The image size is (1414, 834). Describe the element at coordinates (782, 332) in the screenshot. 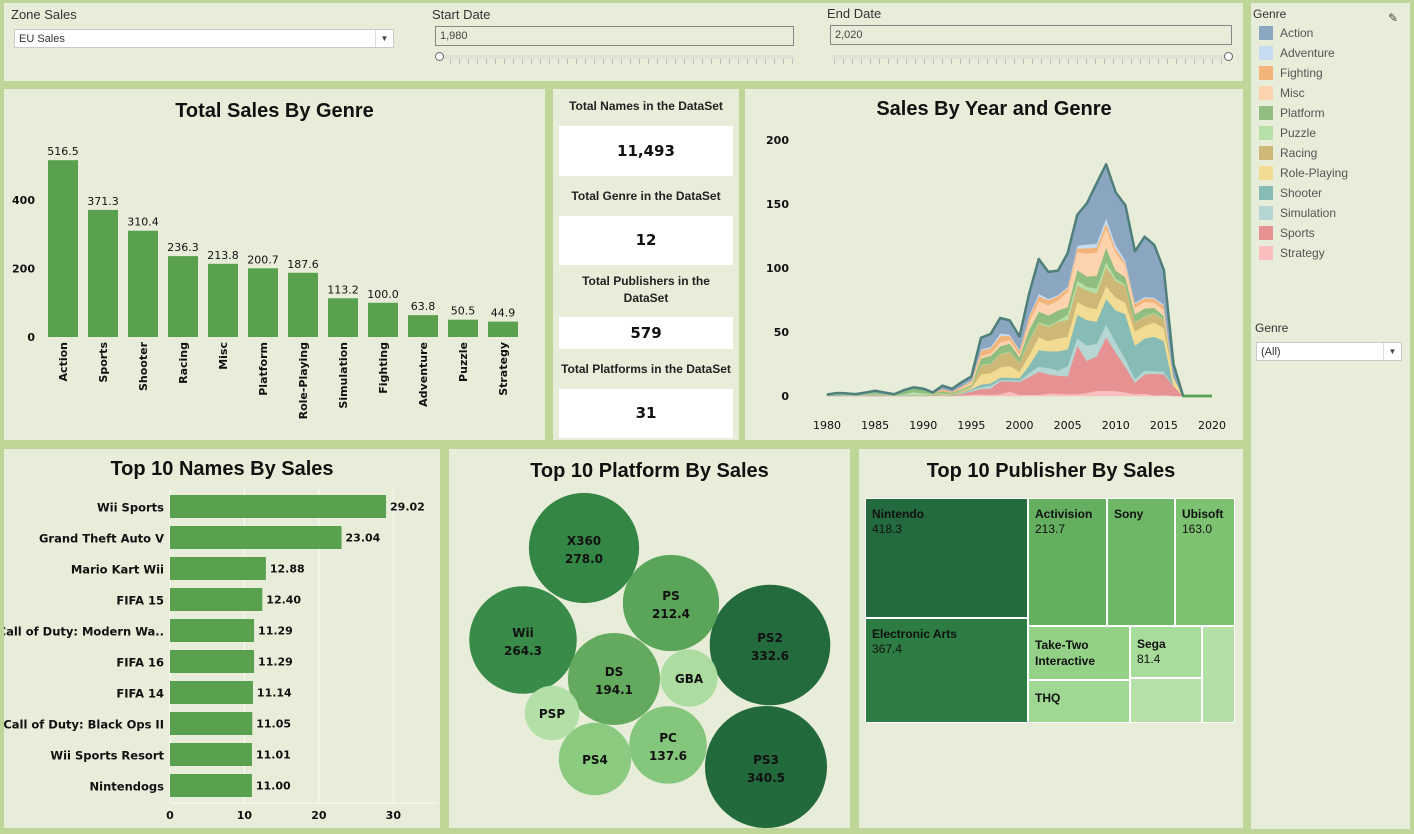

I see `y-tick-label: 50` at that location.